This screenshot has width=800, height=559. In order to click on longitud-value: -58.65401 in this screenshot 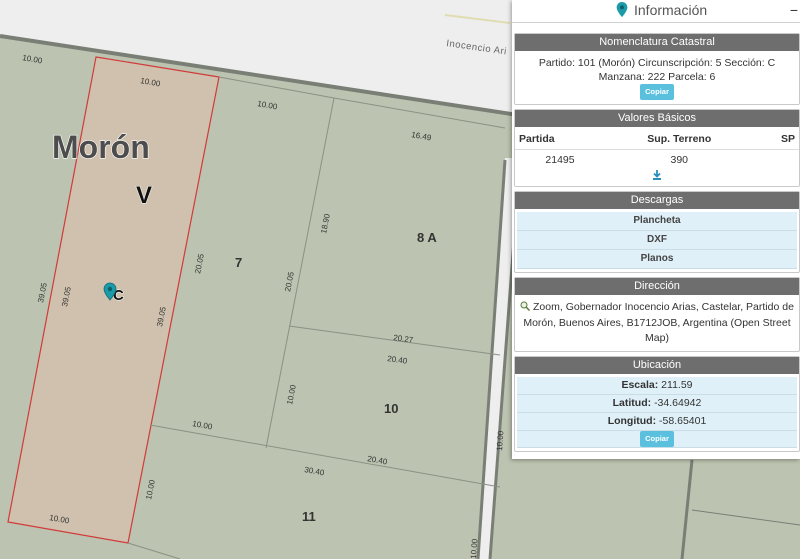, I will do `click(683, 421)`.